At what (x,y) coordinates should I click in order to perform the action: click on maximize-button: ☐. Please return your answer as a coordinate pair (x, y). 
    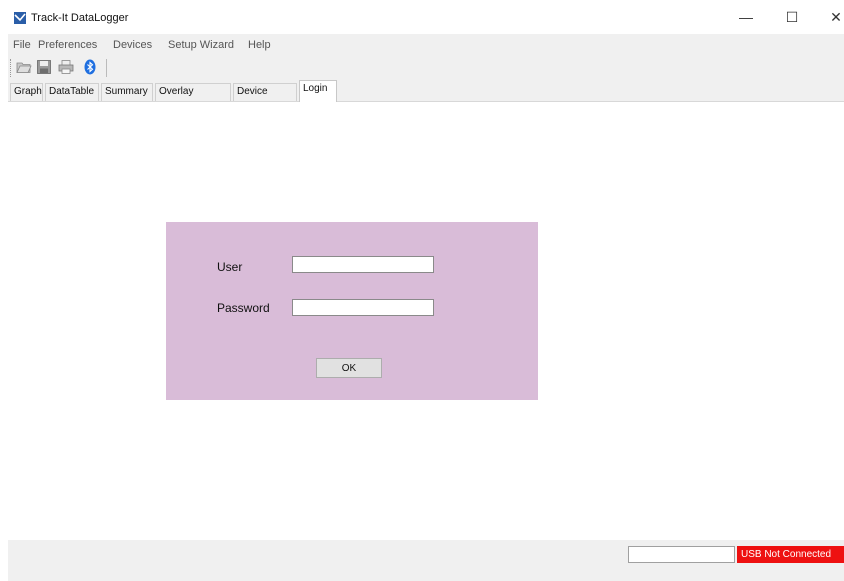
    Looking at the image, I should click on (792, 17).